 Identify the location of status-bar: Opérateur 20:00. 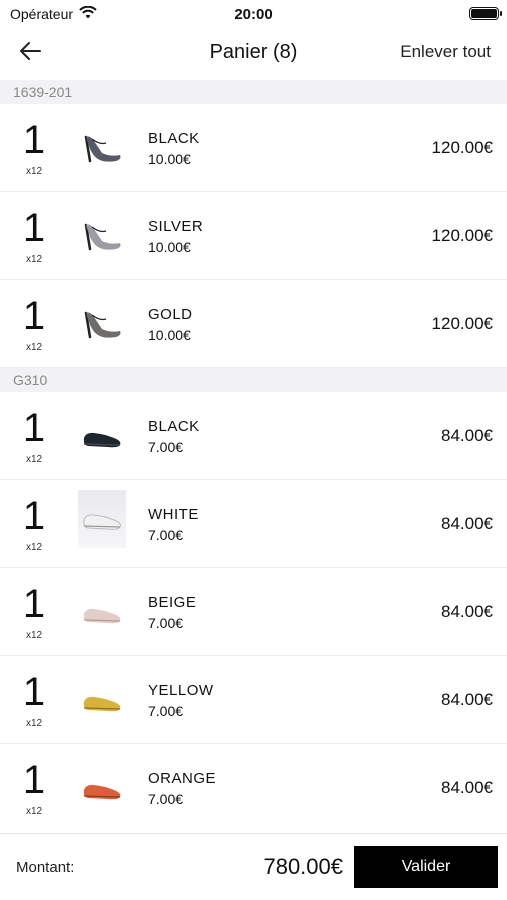
(253, 14).